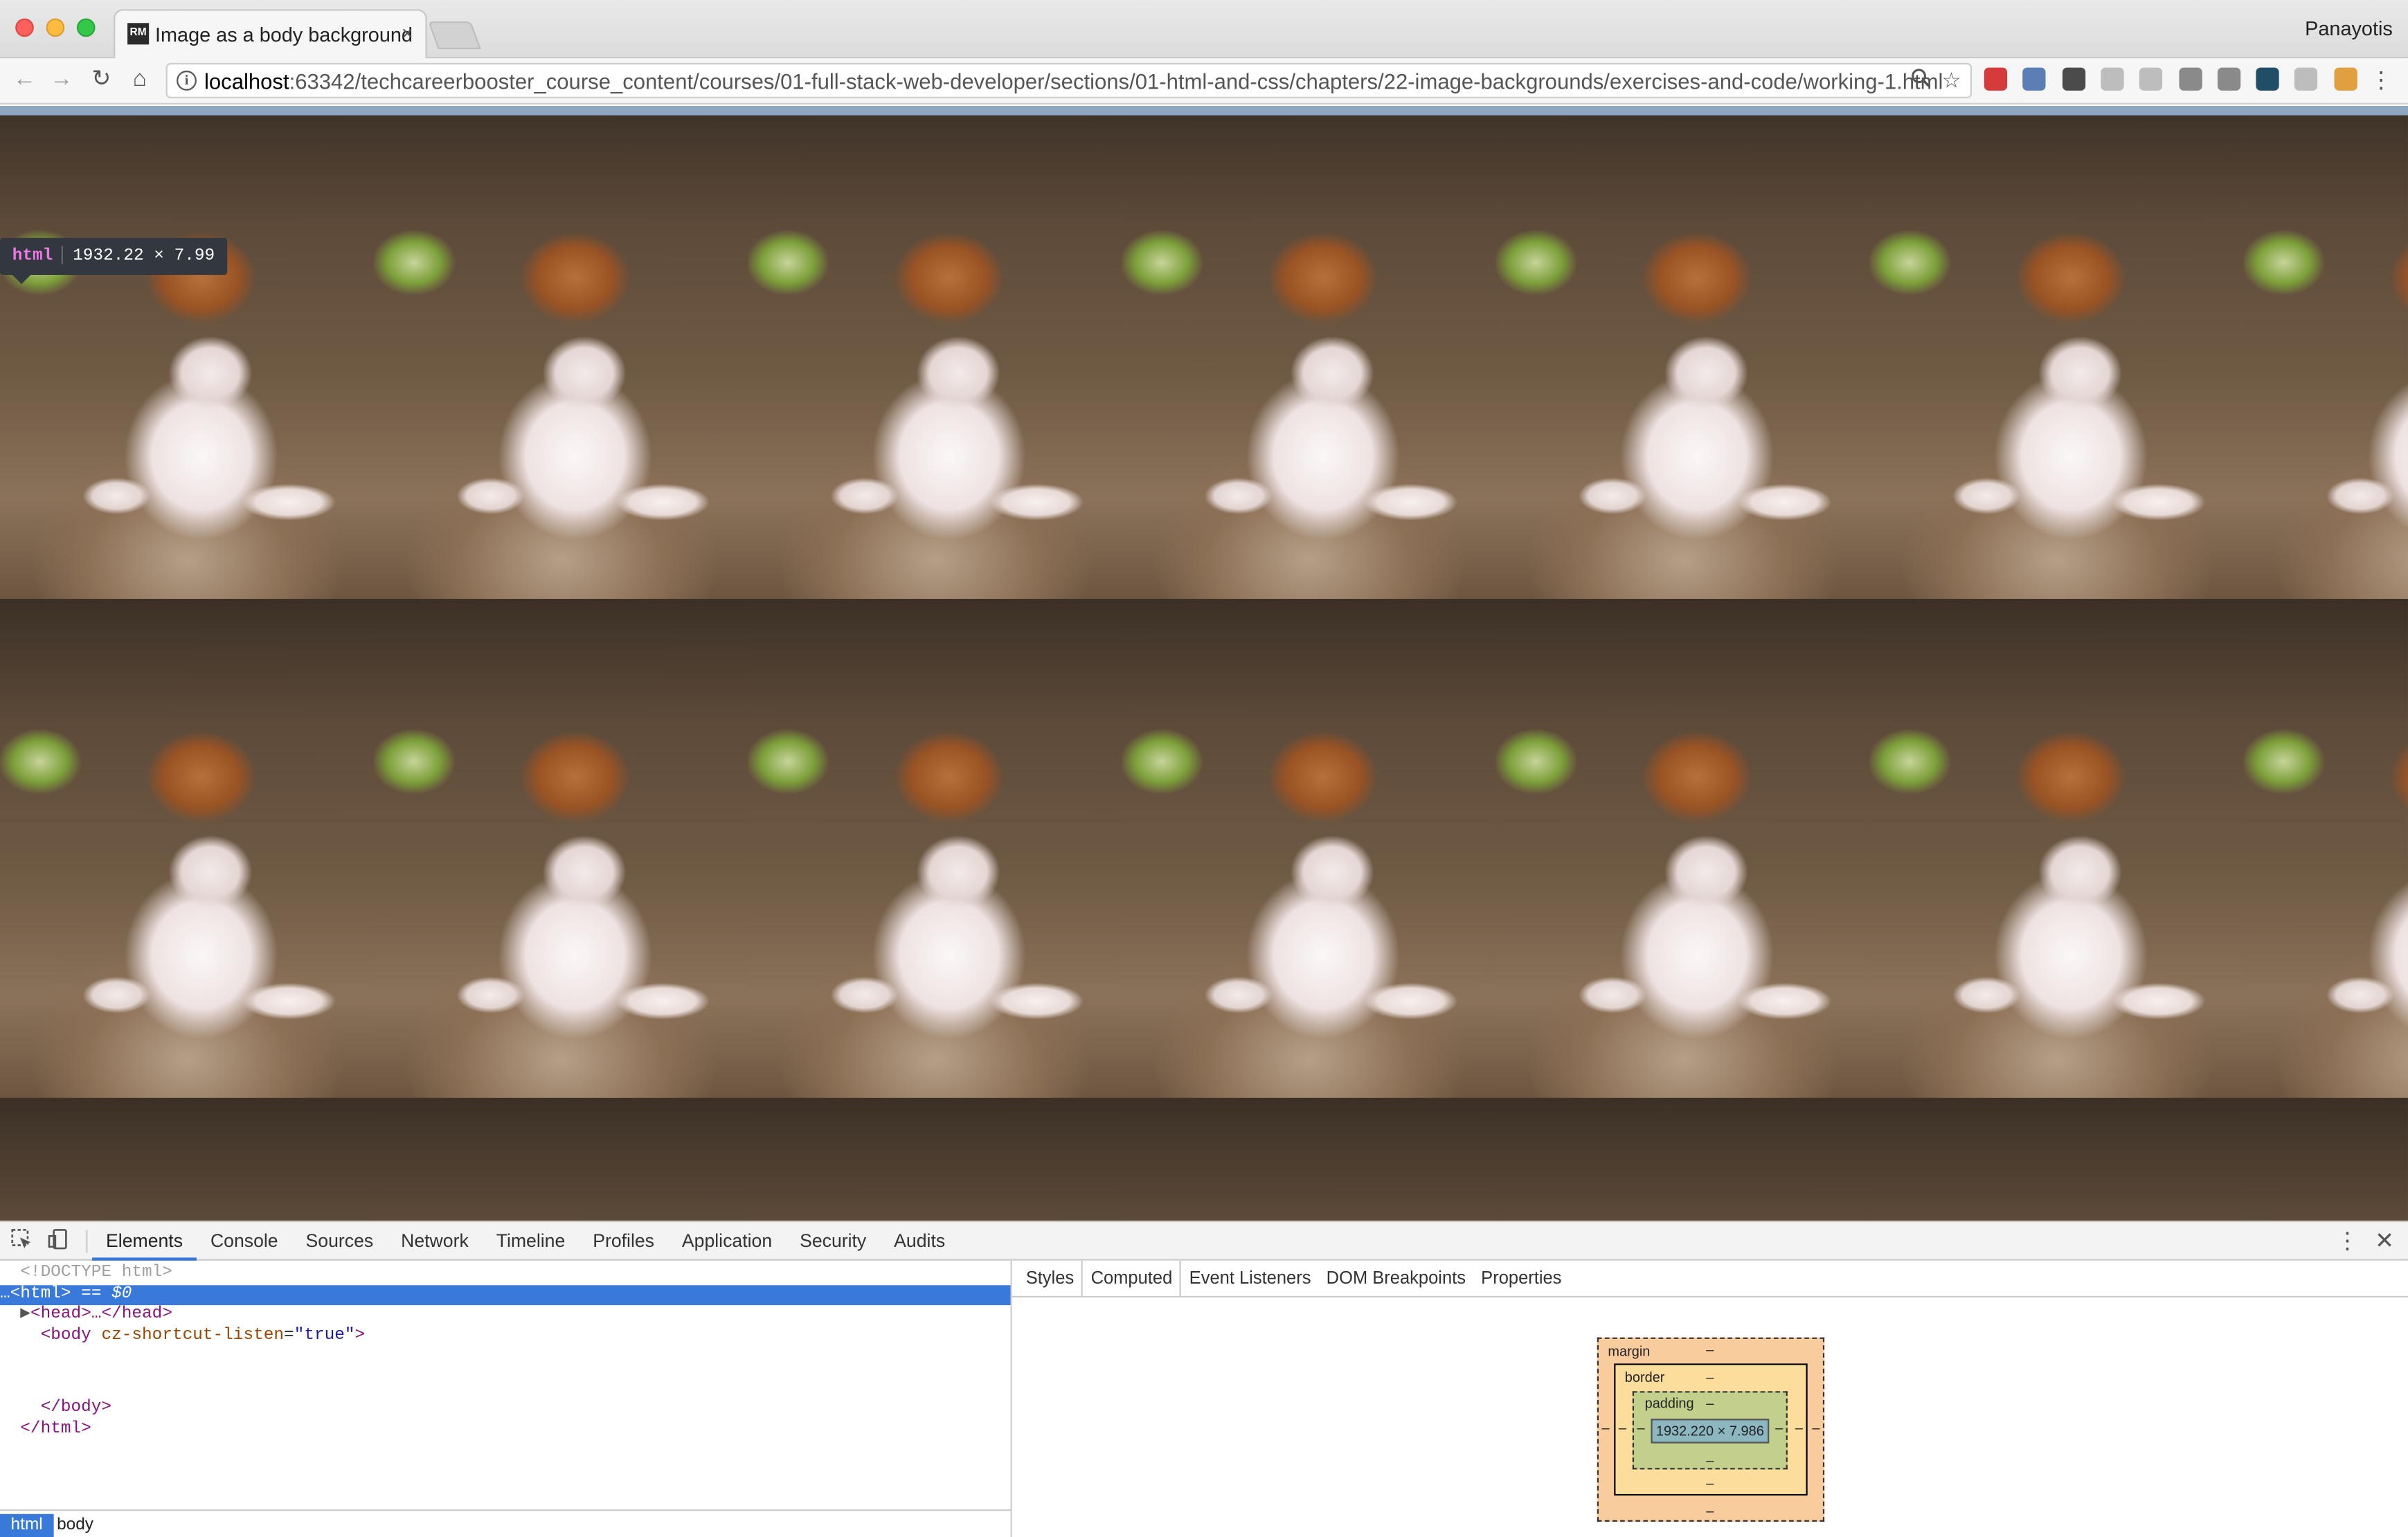  Describe the element at coordinates (59, 1240) in the screenshot. I see `device-toolbar-icon` at that location.